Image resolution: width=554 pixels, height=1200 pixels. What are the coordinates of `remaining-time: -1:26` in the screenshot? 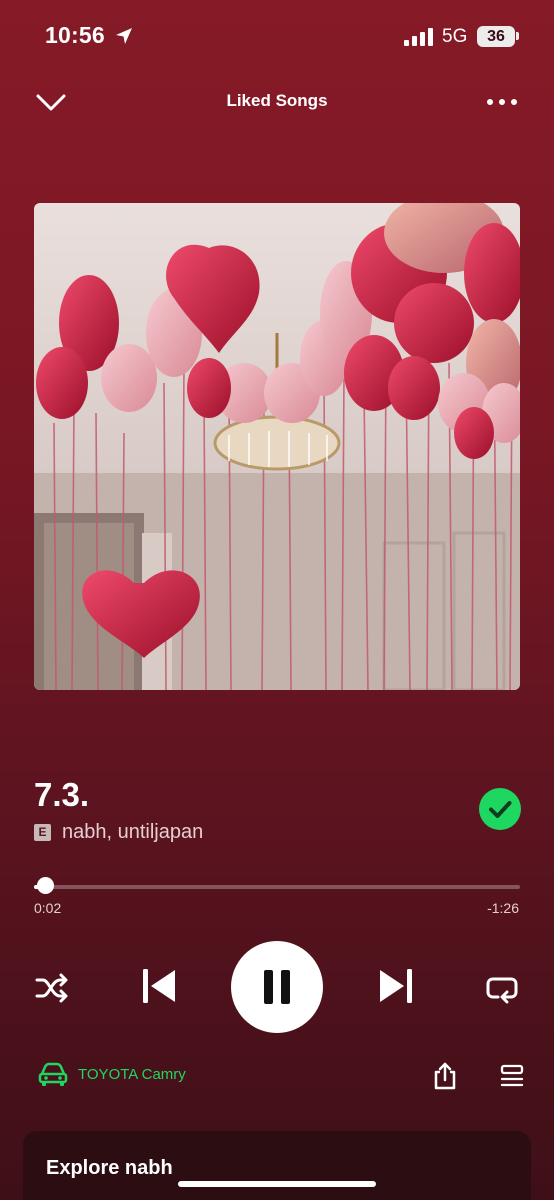 It's located at (503, 908).